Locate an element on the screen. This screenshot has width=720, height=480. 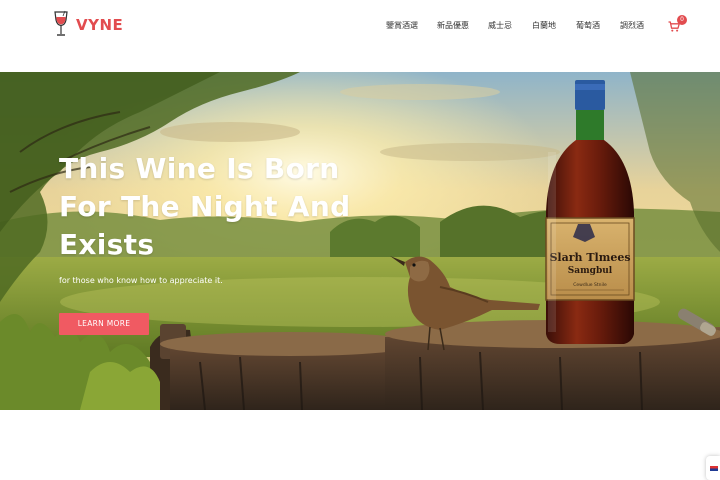
nav-item-spirits: 調烈酒 is located at coordinates (632, 25).